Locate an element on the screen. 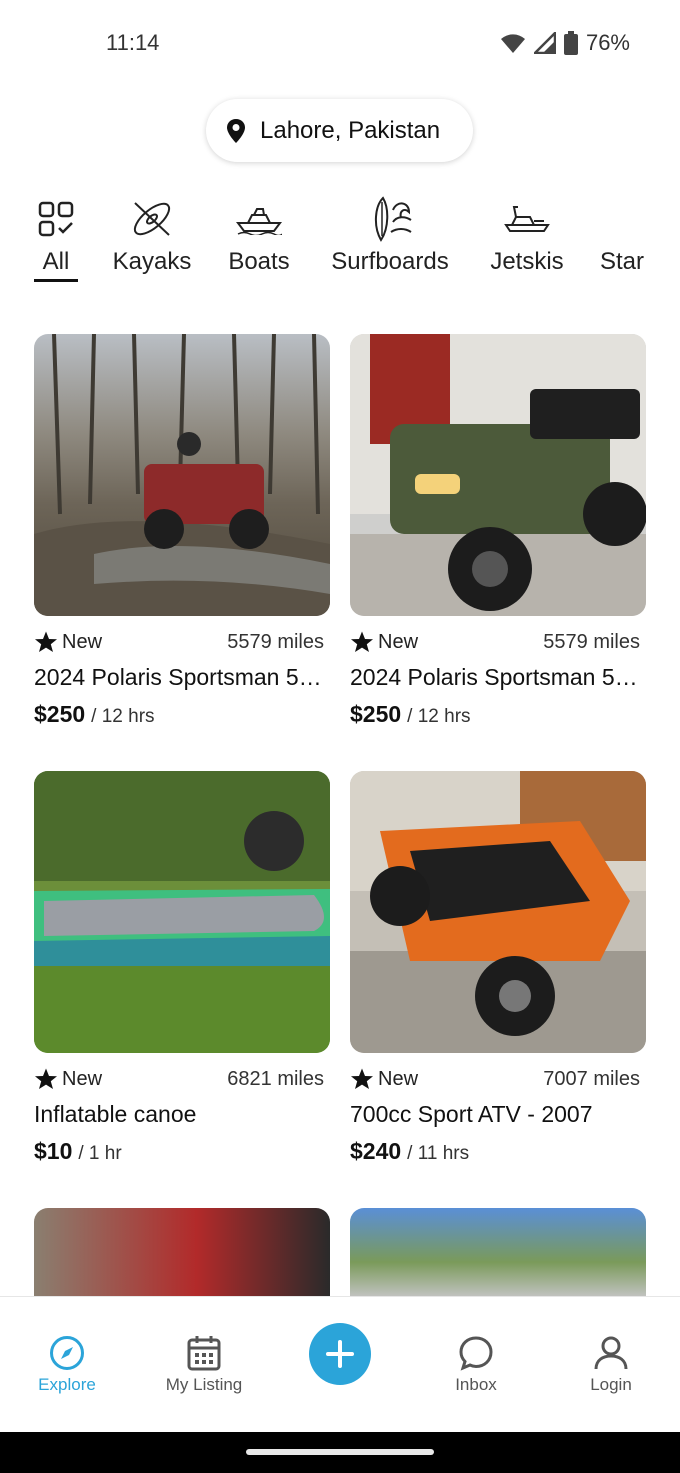 Image resolution: width=680 pixels, height=1473 pixels. tab-boats-label: Boats is located at coordinates (259, 261).